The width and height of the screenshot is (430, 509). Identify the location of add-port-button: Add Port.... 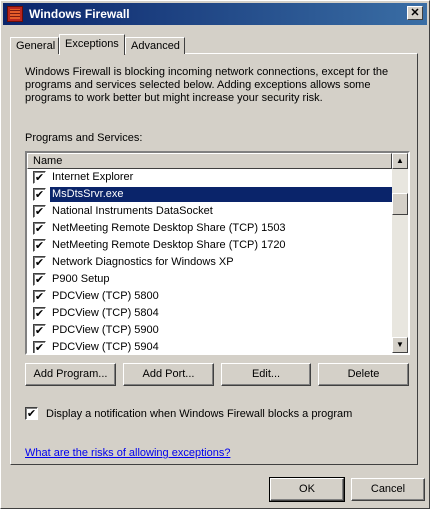
(168, 374).